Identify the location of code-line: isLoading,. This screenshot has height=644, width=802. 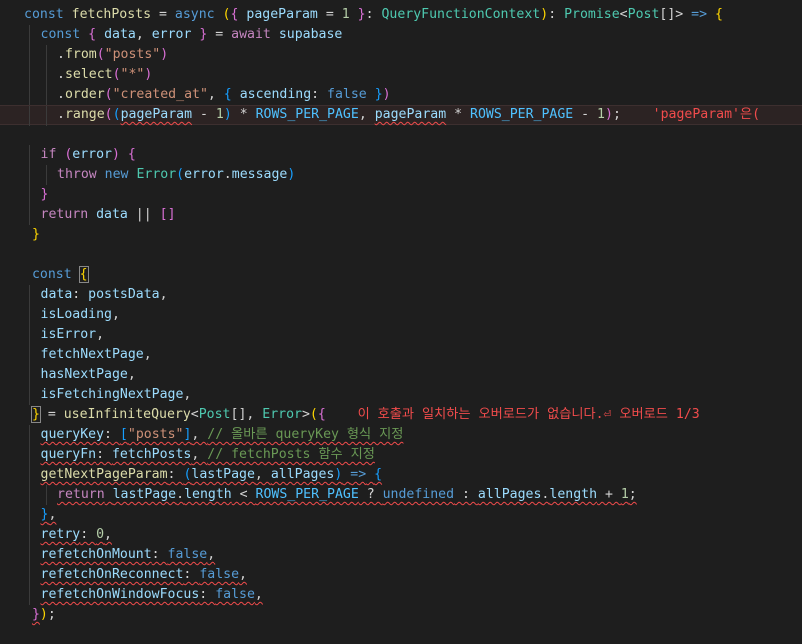
(401, 315).